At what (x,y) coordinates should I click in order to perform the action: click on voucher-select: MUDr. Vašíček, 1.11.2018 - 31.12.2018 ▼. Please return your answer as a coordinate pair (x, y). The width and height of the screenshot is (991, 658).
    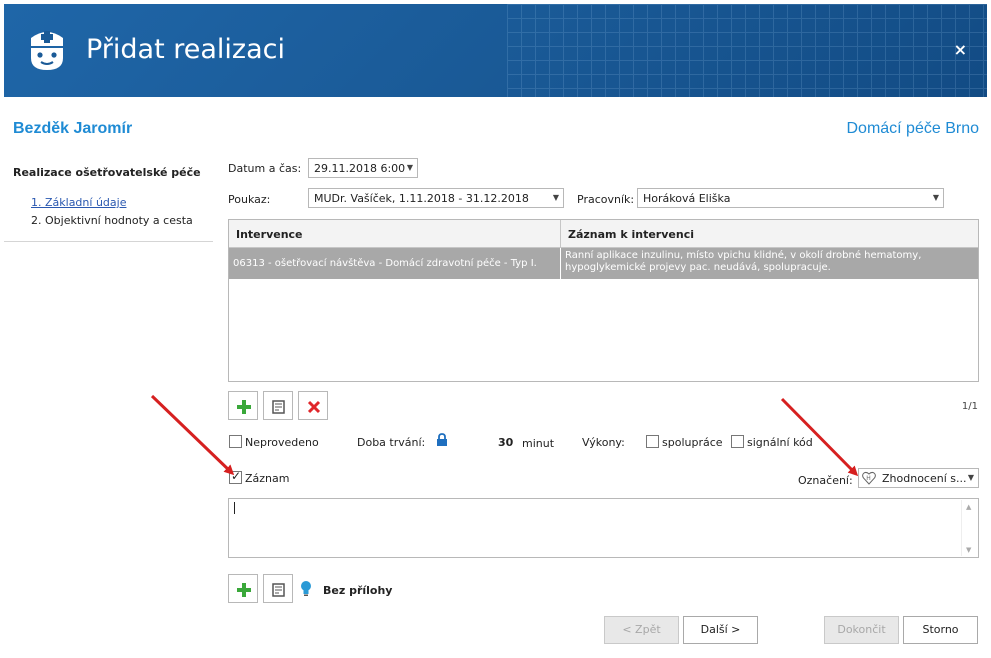
    Looking at the image, I should click on (436, 198).